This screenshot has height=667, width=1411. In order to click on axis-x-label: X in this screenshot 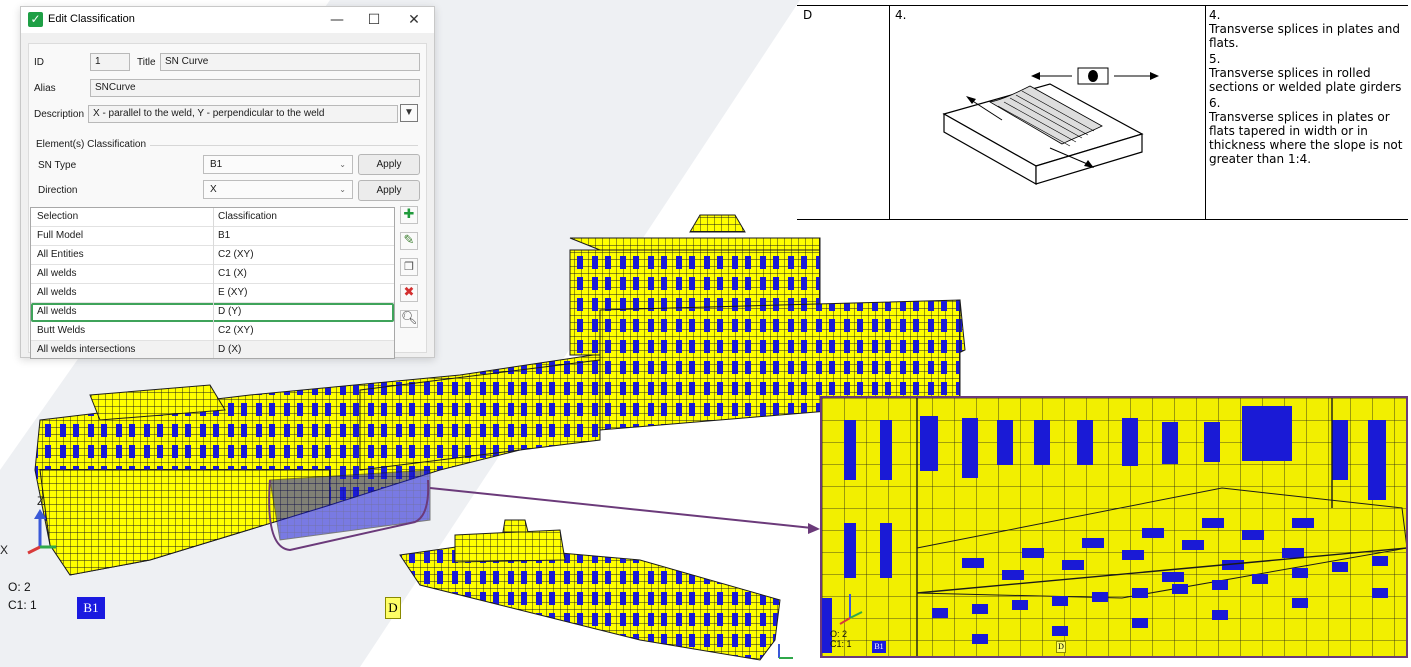, I will do `click(4, 550)`.